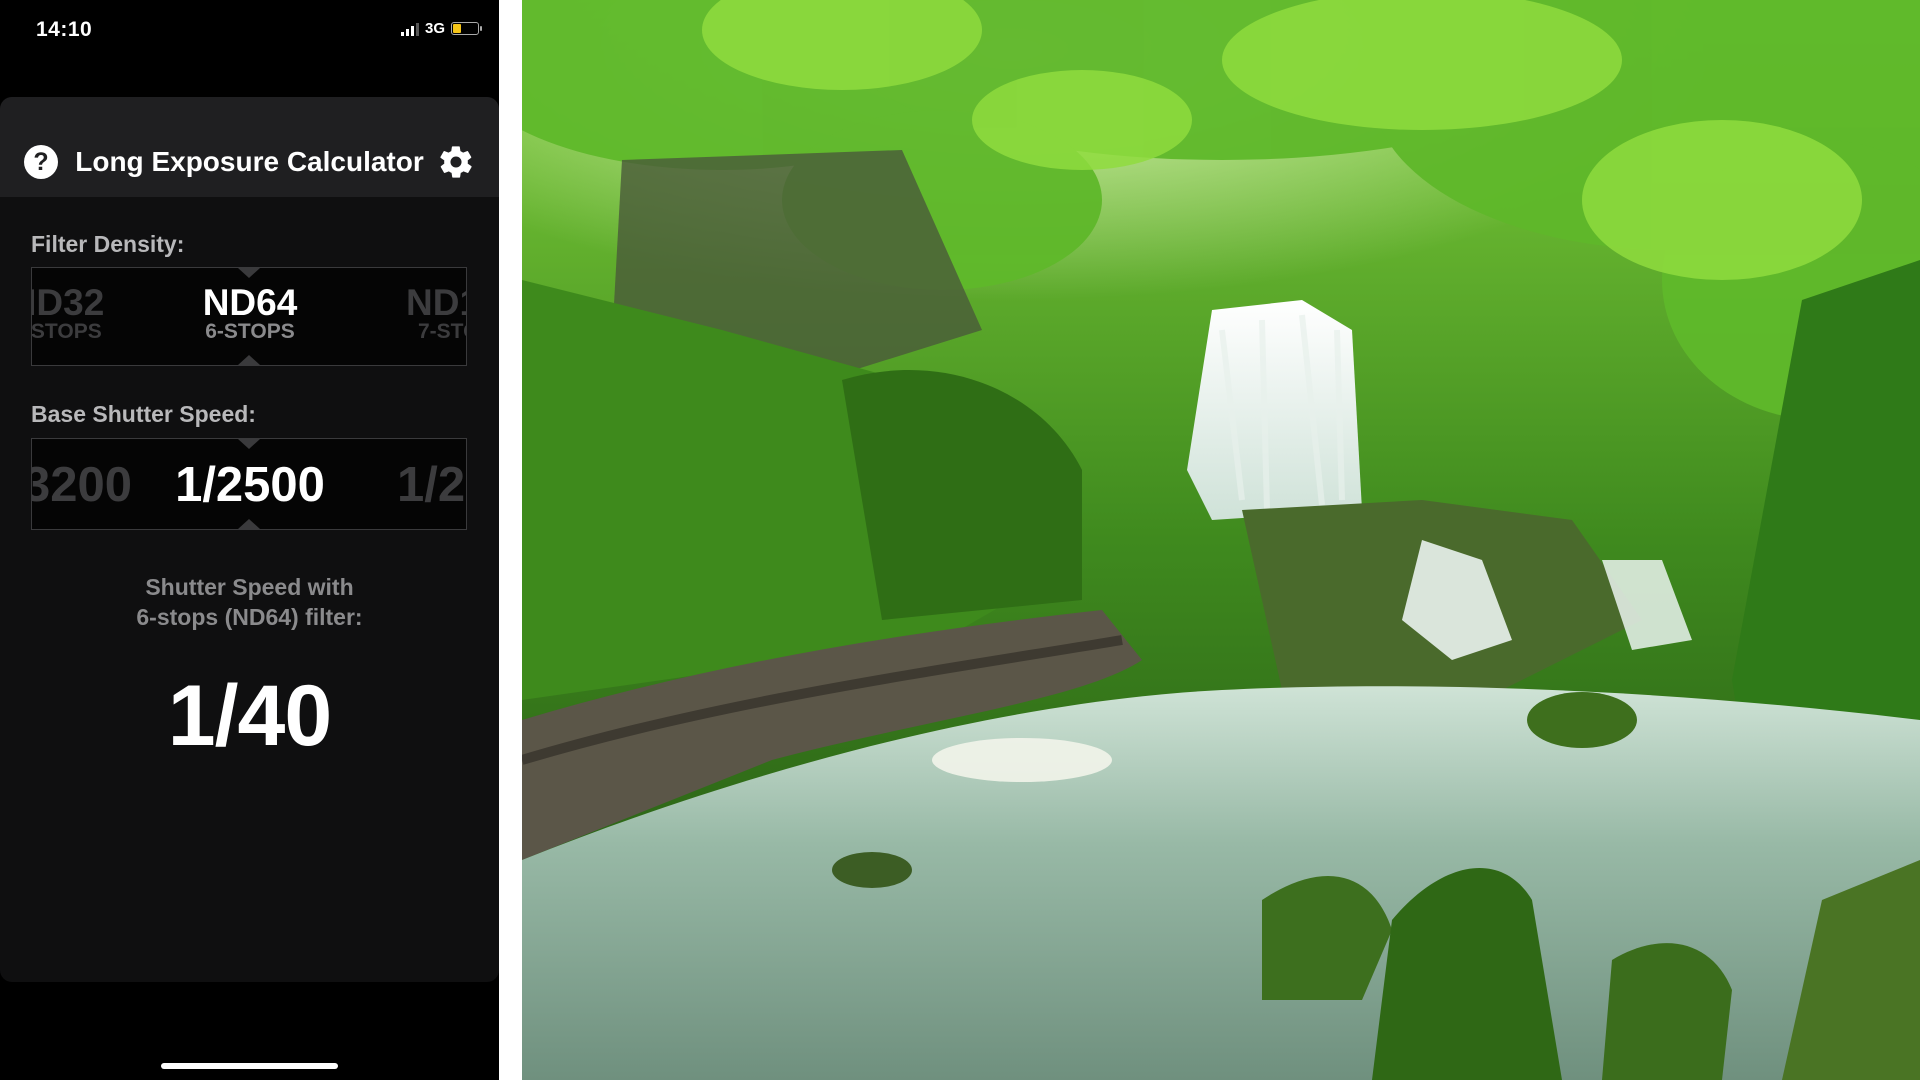 Image resolution: width=1920 pixels, height=1080 pixels. Describe the element at coordinates (466, 28) in the screenshot. I see `battery-icon` at that location.